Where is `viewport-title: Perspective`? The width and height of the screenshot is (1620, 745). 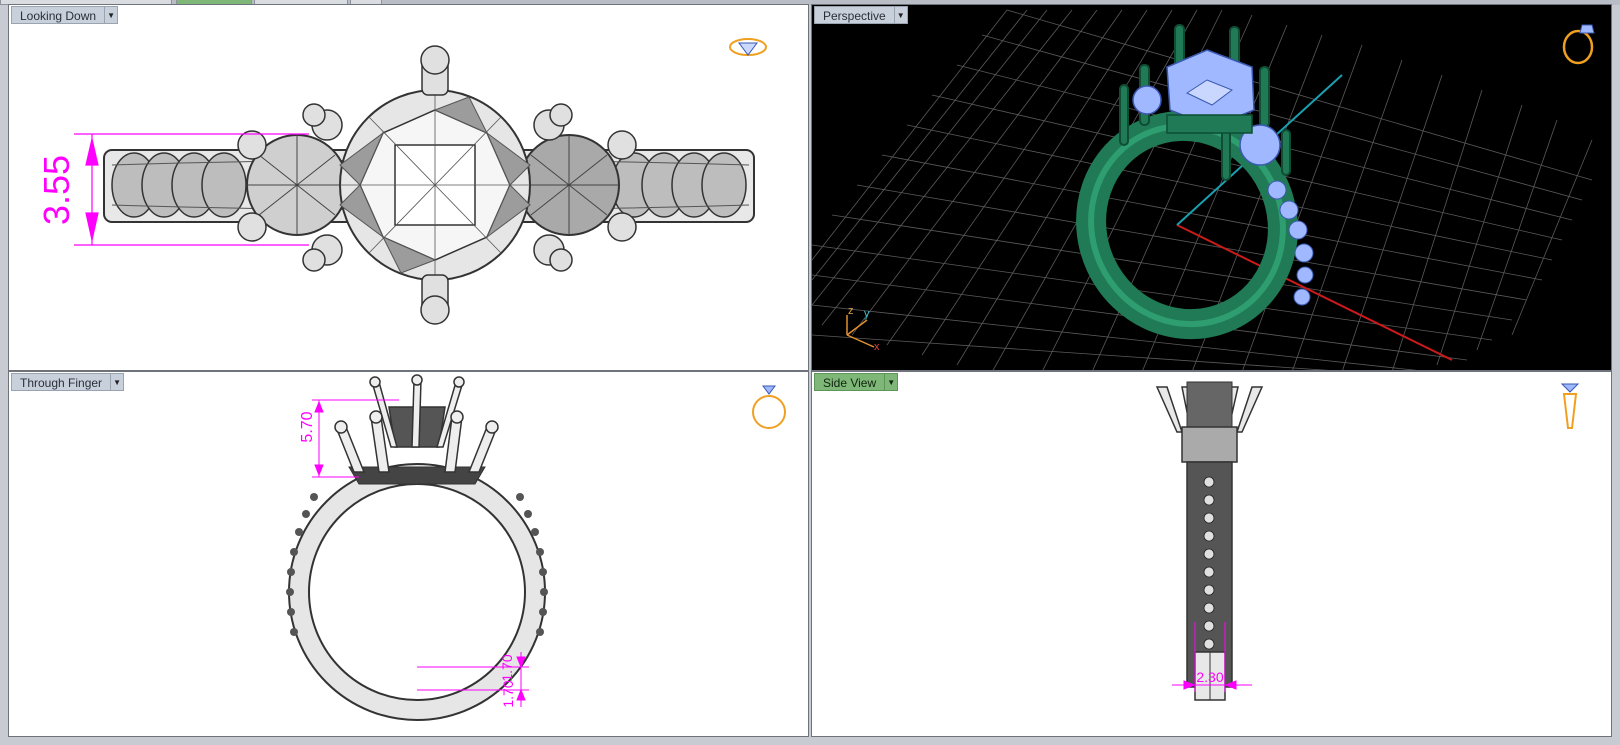
viewport-title: Perspective is located at coordinates (854, 15).